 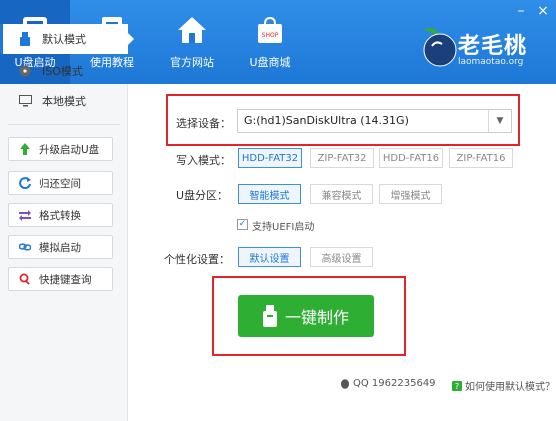 I want to click on logo-text: 老毛桃, so click(x=493, y=46).